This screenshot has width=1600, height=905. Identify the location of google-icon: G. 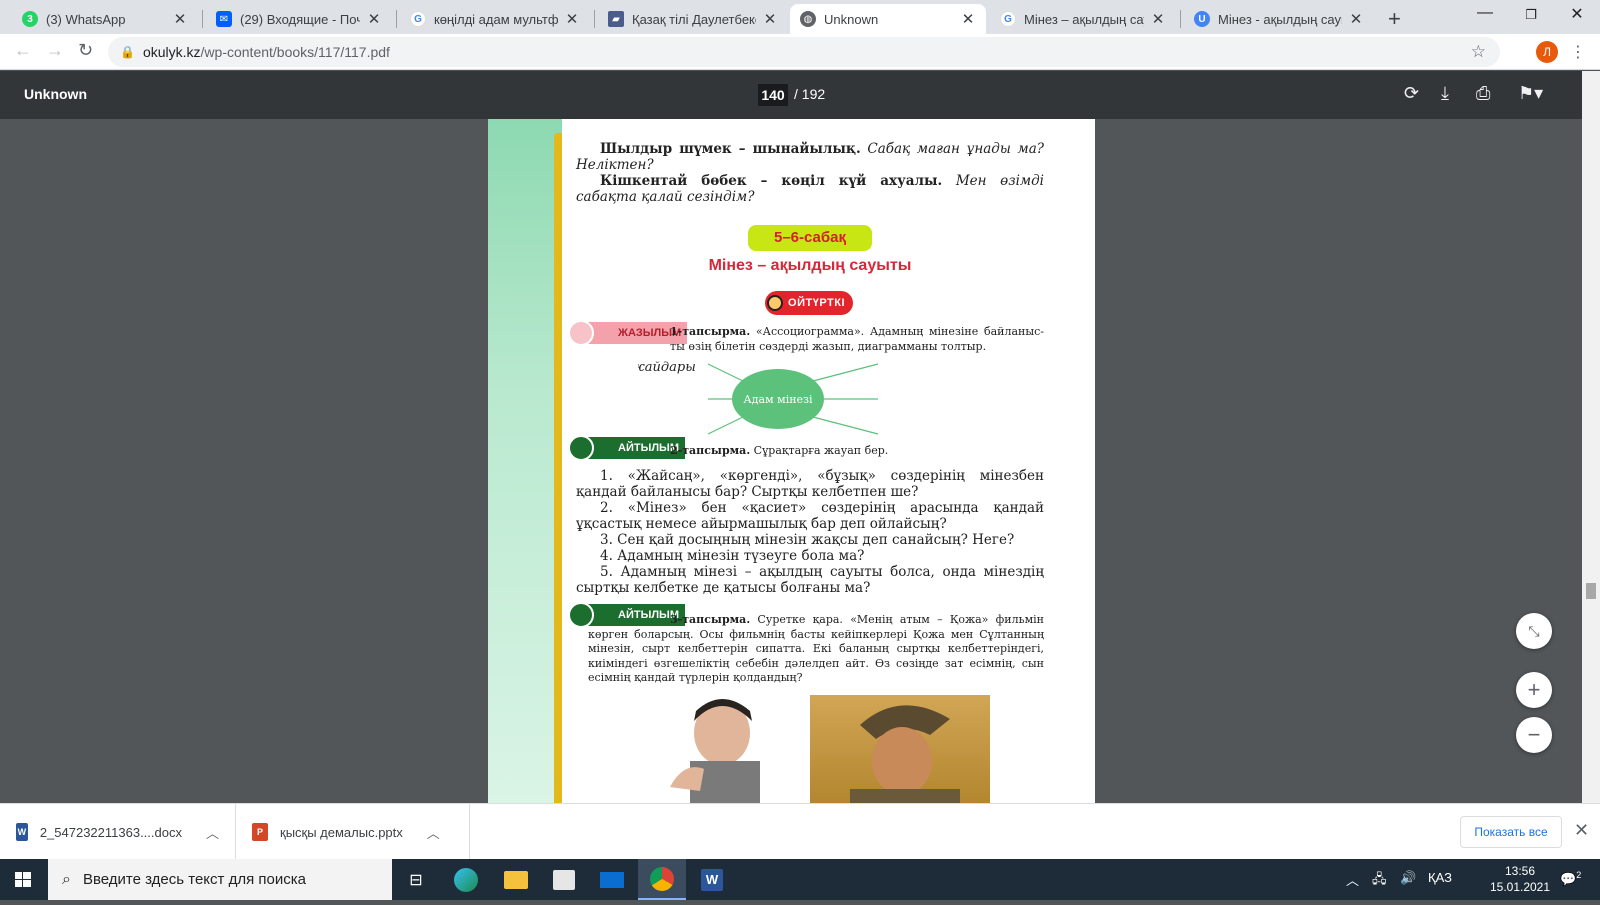
(418, 19).